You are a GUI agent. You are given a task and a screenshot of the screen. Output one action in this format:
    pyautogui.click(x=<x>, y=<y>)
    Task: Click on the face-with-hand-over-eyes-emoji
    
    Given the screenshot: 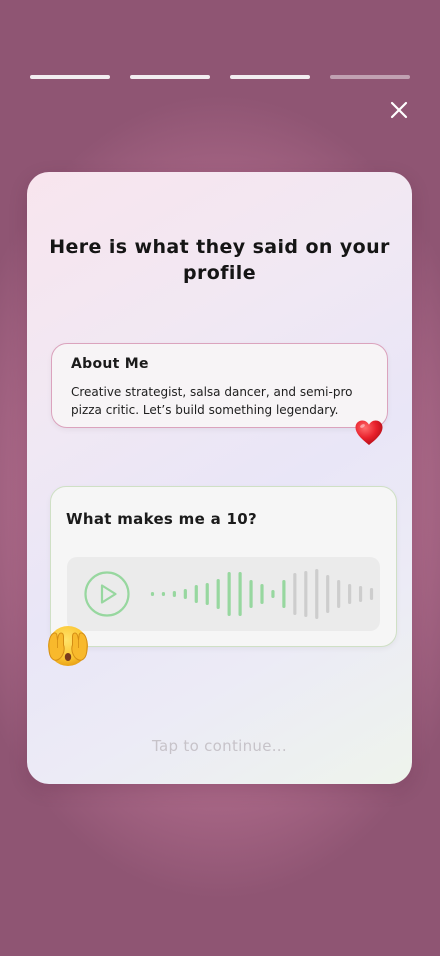 What is the action you would take?
    pyautogui.click(x=68, y=646)
    